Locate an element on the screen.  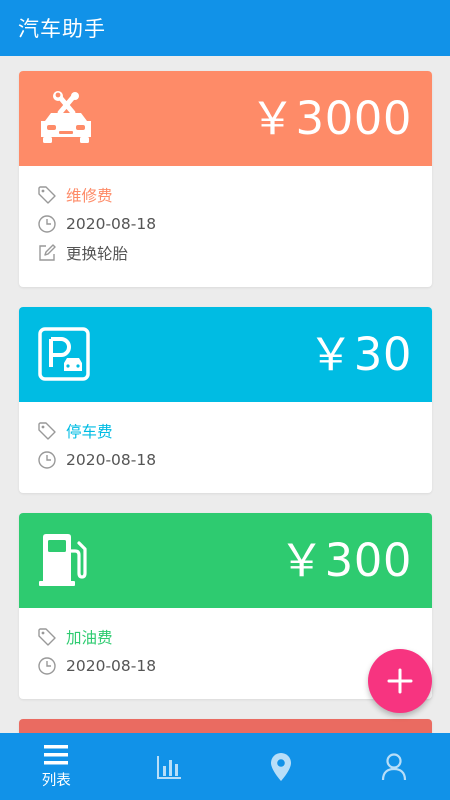
parking-icon is located at coordinates (66, 355).